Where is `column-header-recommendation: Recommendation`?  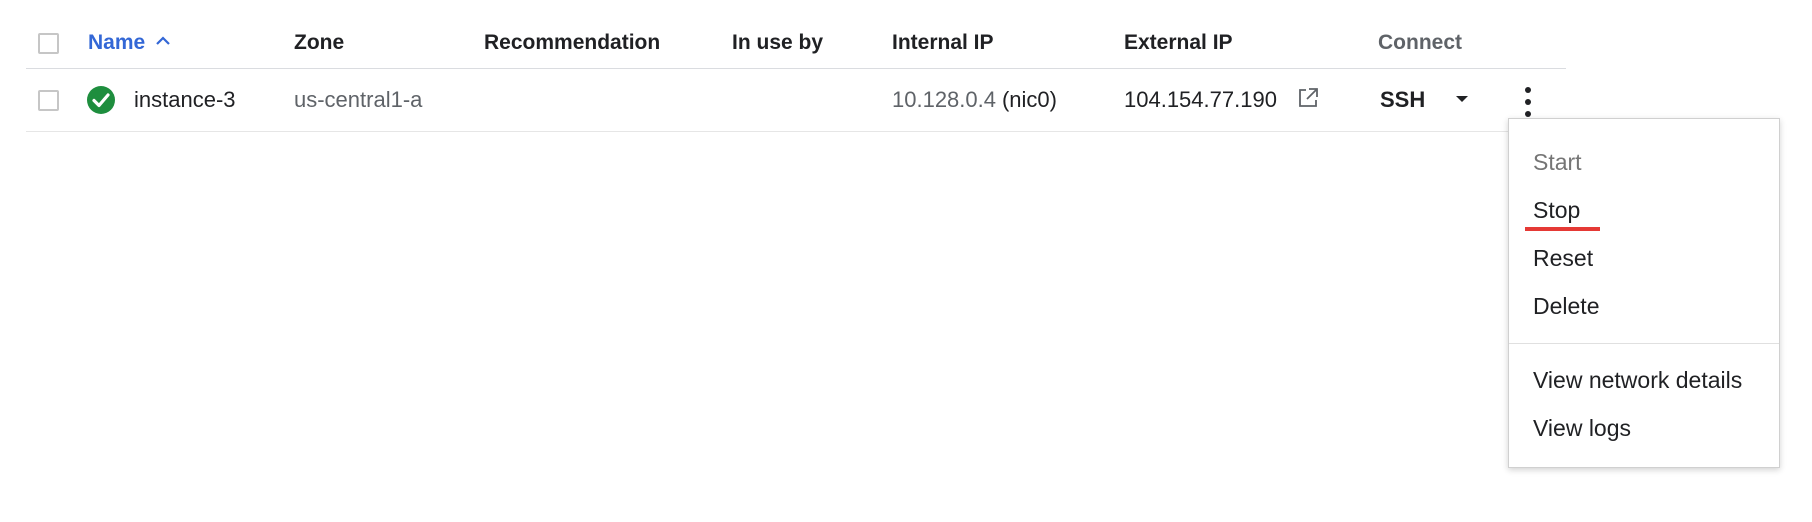
column-header-recommendation: Recommendation is located at coordinates (572, 43).